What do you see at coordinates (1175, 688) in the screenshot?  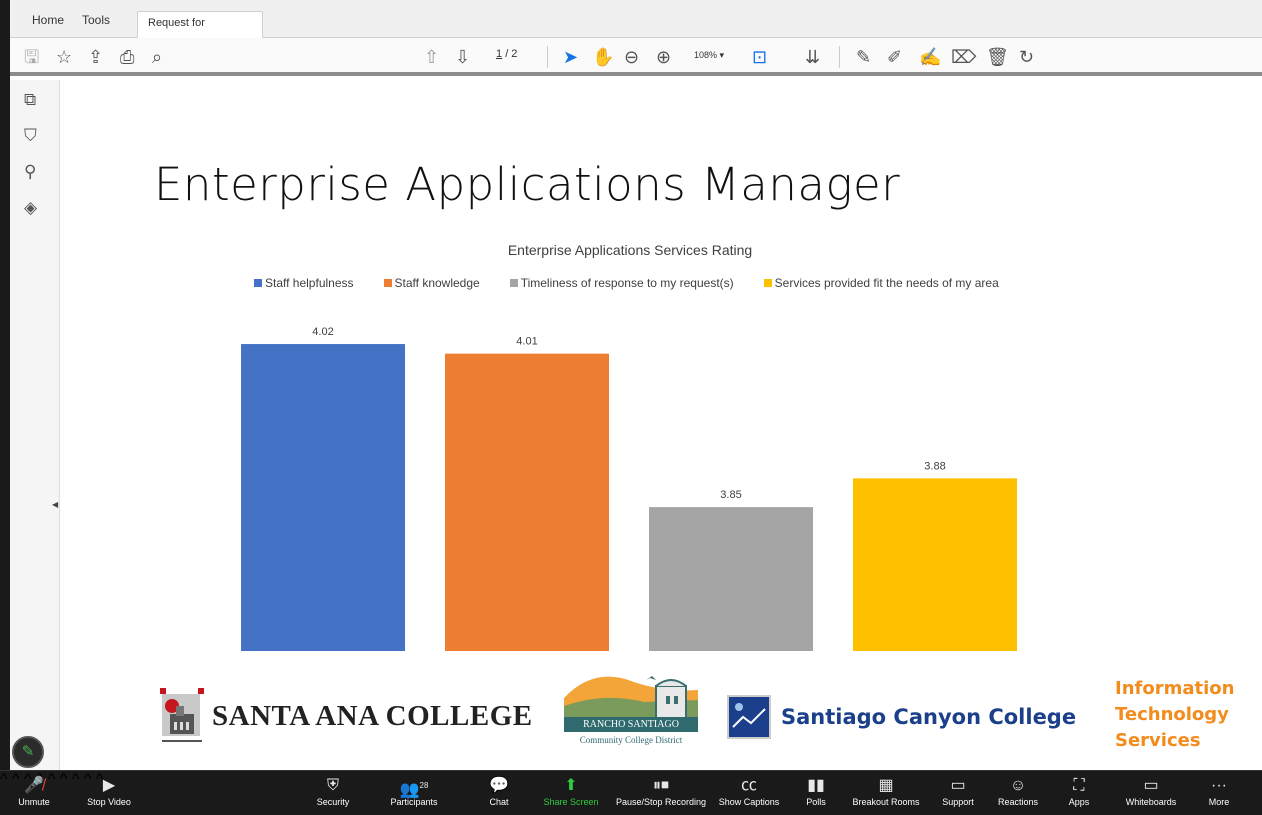 I see `its-line-1: Information` at bounding box center [1175, 688].